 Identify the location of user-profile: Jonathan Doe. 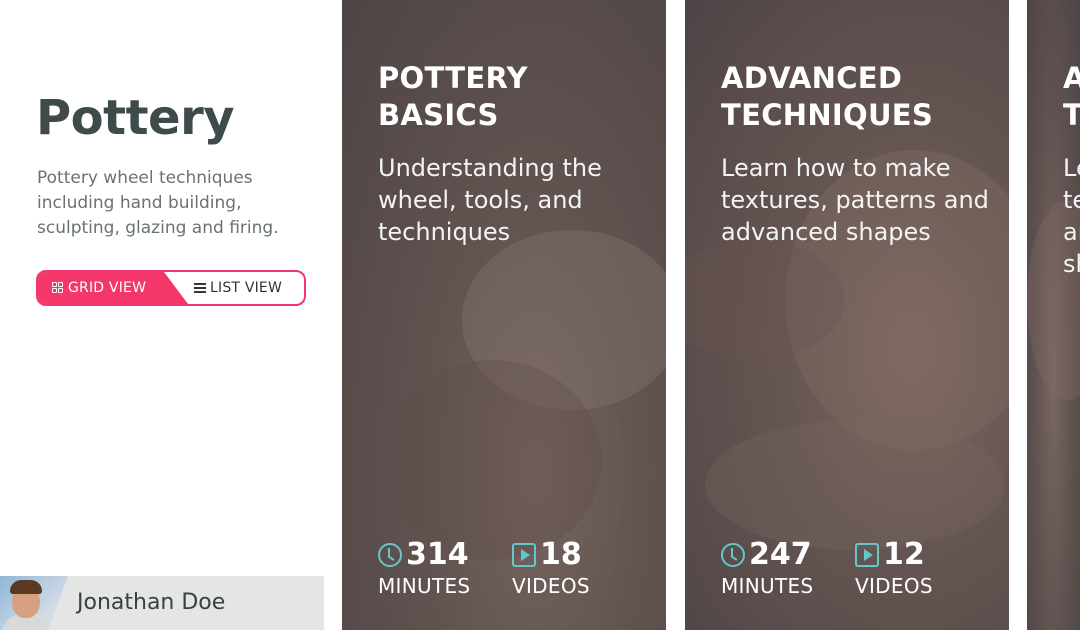
(162, 603).